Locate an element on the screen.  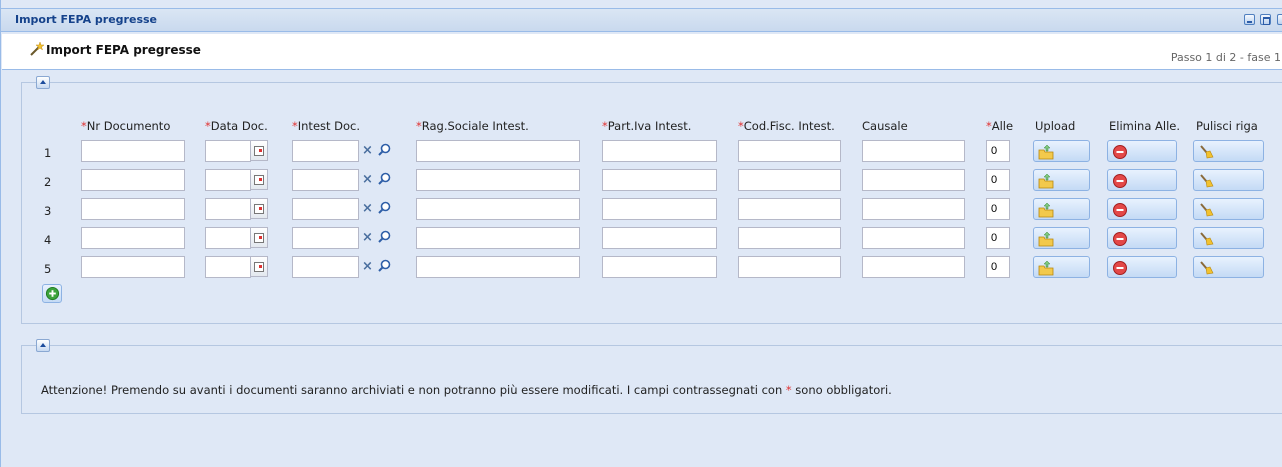
minimize-icon is located at coordinates (1249, 19).